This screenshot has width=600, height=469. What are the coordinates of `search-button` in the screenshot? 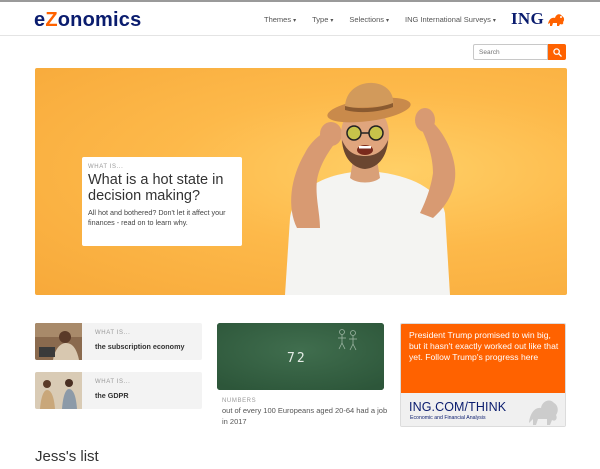 It's located at (557, 52).